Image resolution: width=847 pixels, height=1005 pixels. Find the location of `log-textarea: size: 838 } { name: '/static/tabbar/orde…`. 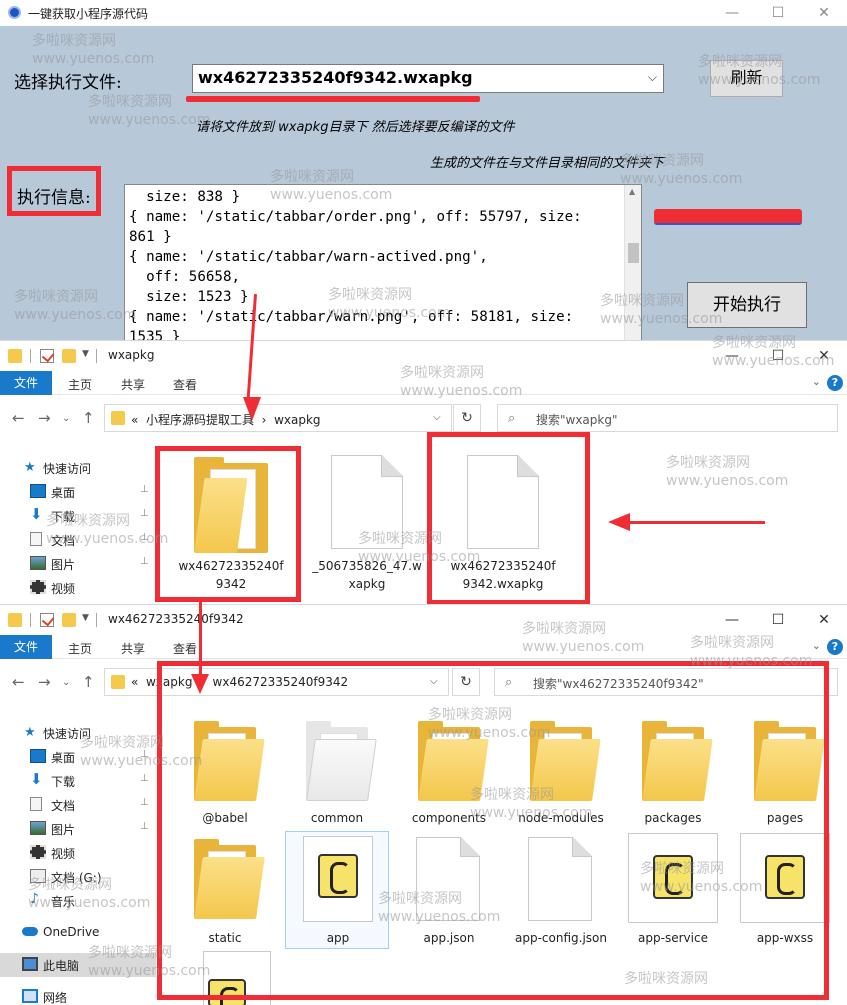

log-textarea: size: 838 } { name: '/static/tabbar/orde… is located at coordinates (383, 264).